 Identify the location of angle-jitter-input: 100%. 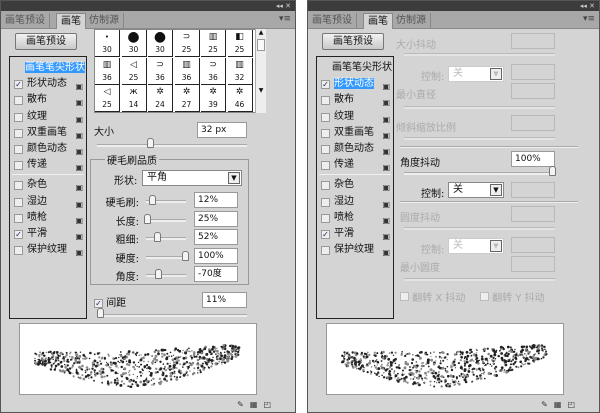
(533, 159).